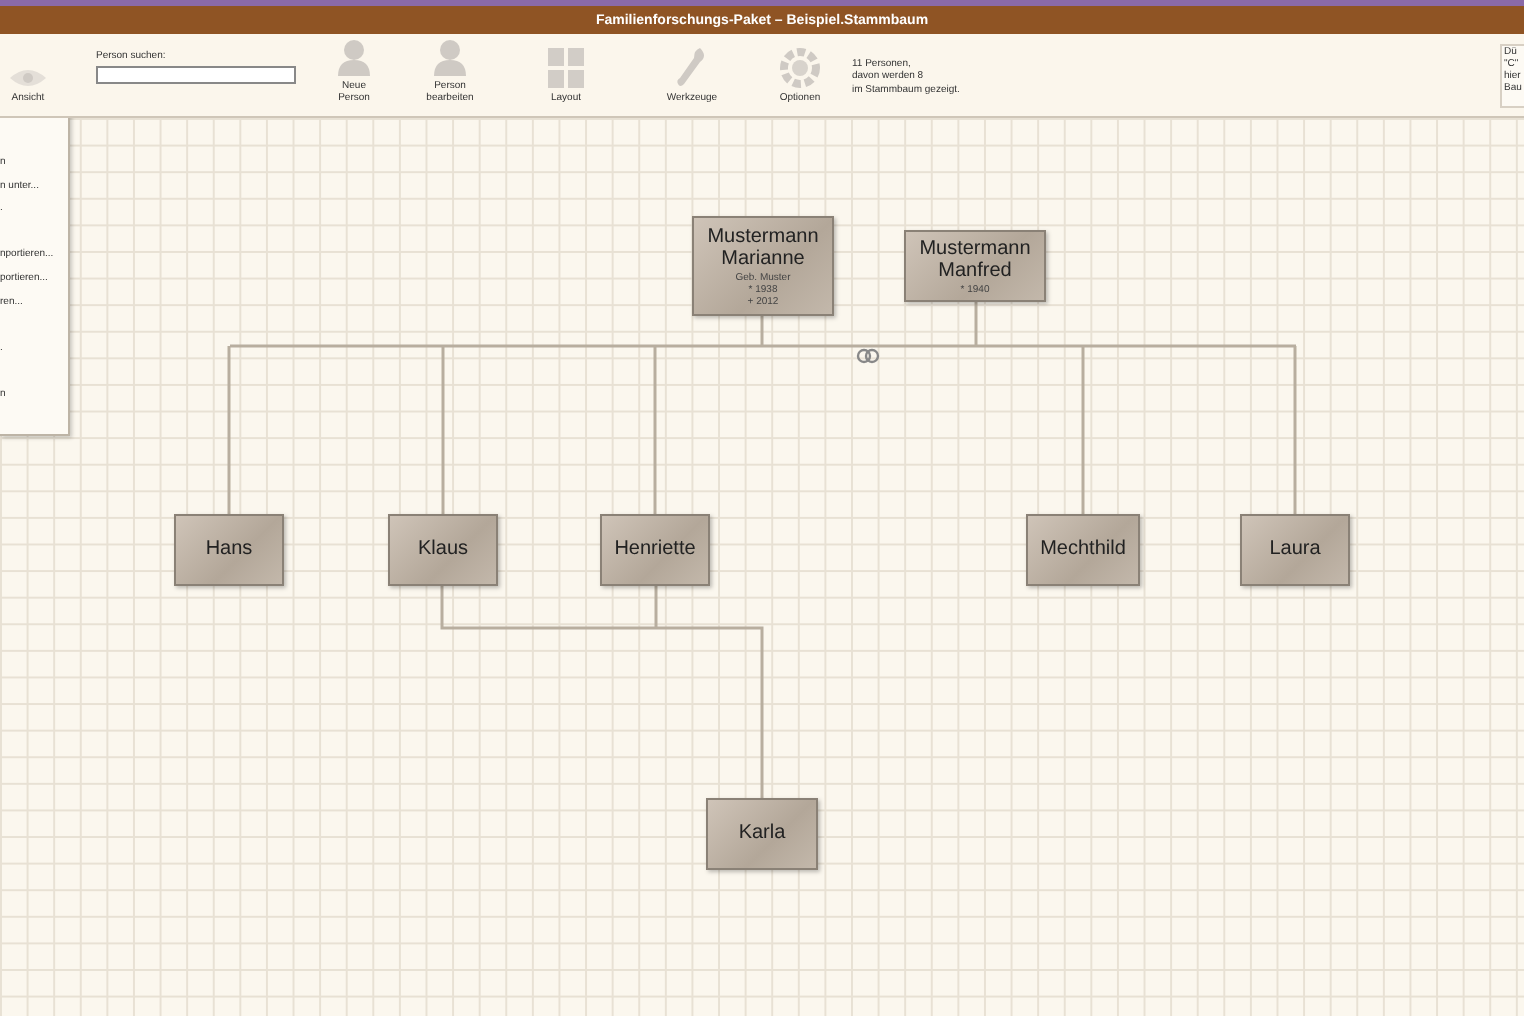 Image resolution: width=1524 pixels, height=1016 pixels. What do you see at coordinates (1295, 550) in the screenshot?
I see `person-card: Laura` at bounding box center [1295, 550].